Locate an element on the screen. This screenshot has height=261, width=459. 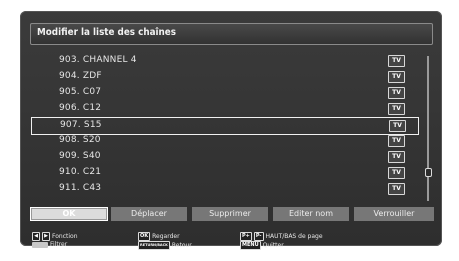
watch-label: Regarder is located at coordinates (166, 236).